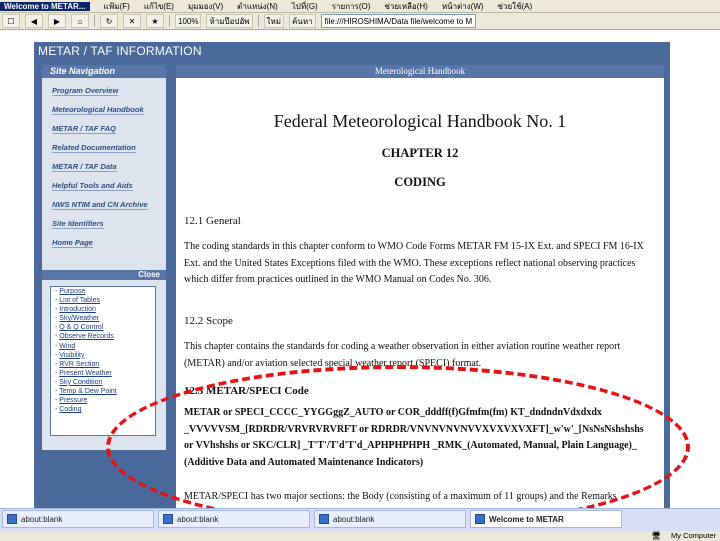 The height and width of the screenshot is (541, 720). I want to click on nav-link-label: Home Page, so click(72, 243).